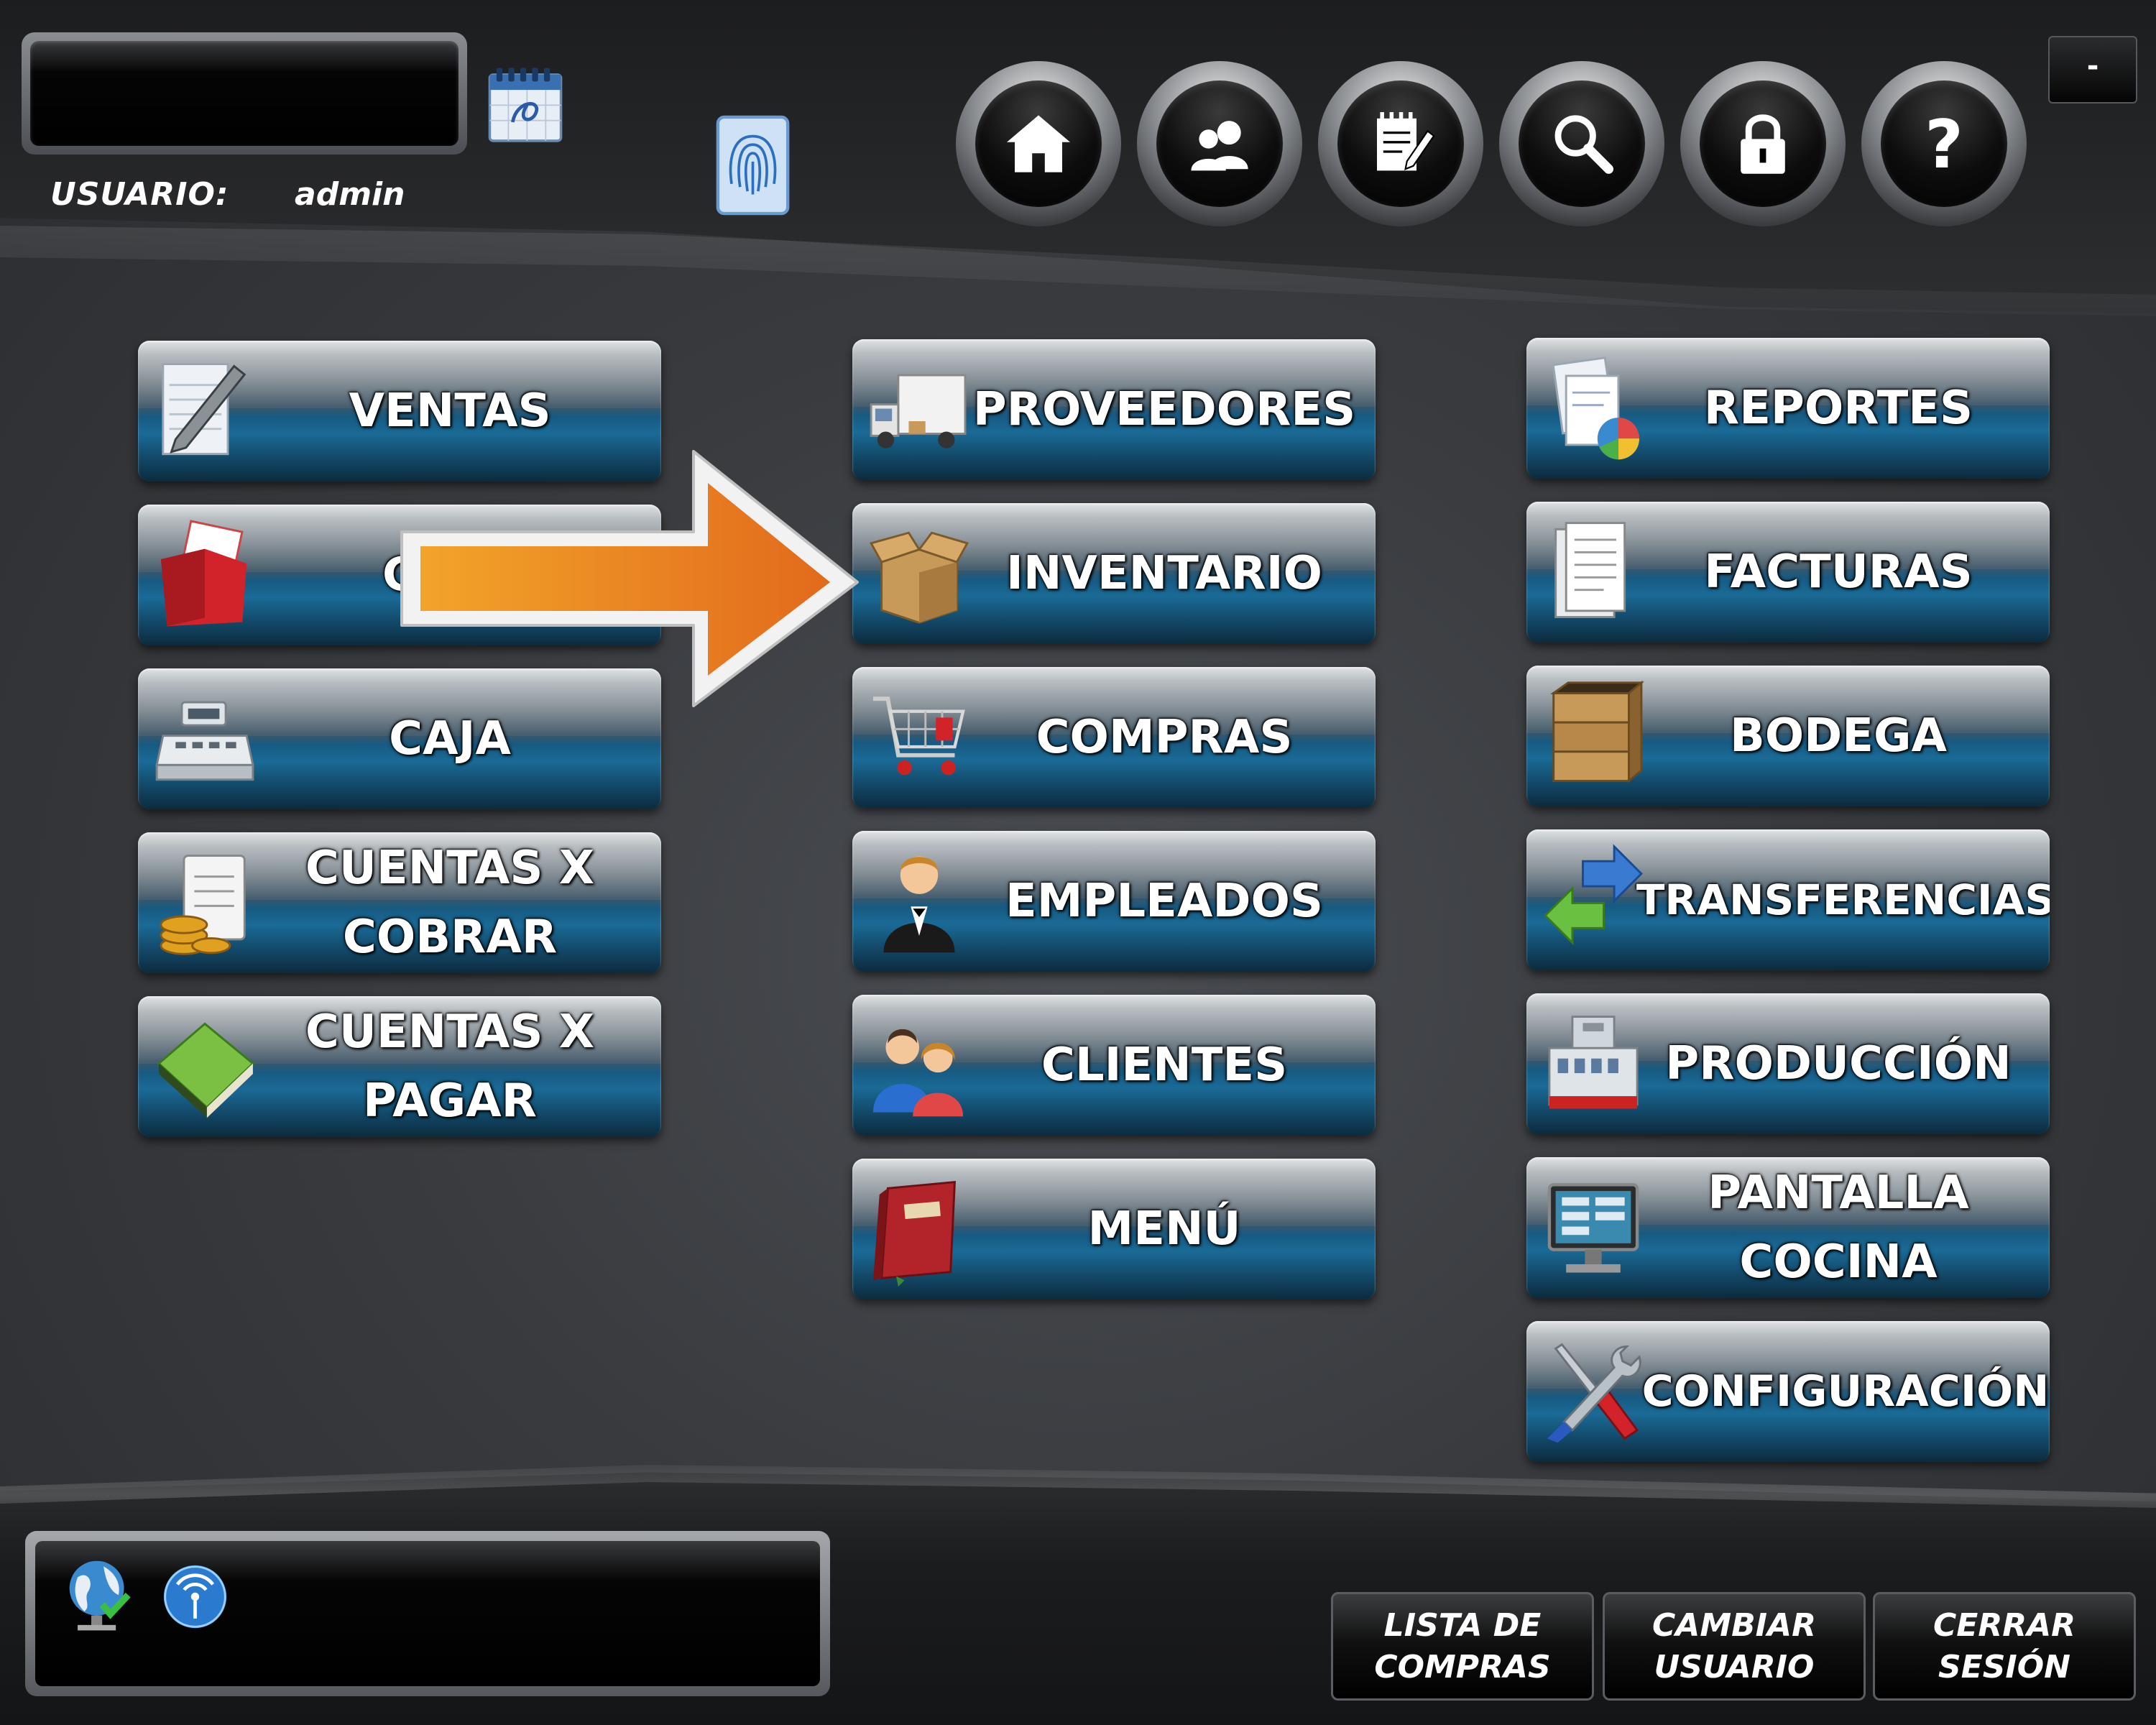 The image size is (2156, 1725). I want to click on cuentas-cobrar-button: CUENTAS X COBRAR, so click(399, 902).